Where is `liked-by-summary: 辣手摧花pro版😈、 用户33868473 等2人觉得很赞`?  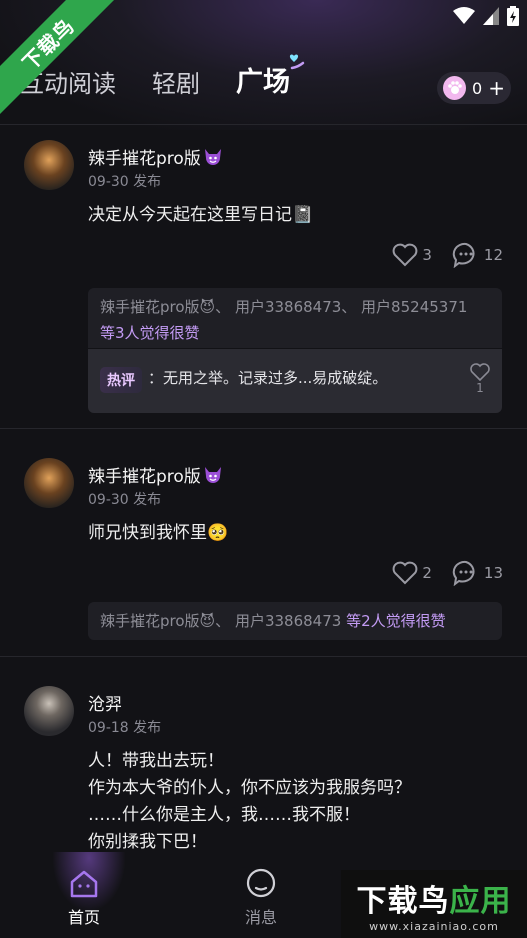
liked-by-summary: 辣手摧花pro版😈、 用户33868473 等2人觉得很赞 is located at coordinates (295, 621).